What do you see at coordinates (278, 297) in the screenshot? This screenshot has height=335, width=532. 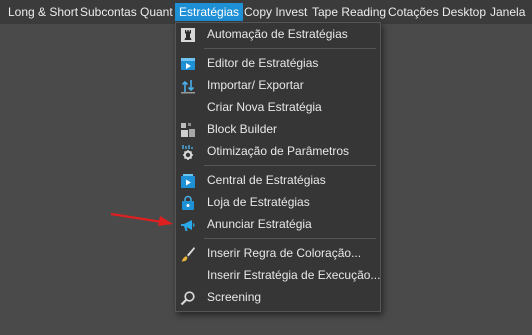 I see `menu-item-screening: Screening` at bounding box center [278, 297].